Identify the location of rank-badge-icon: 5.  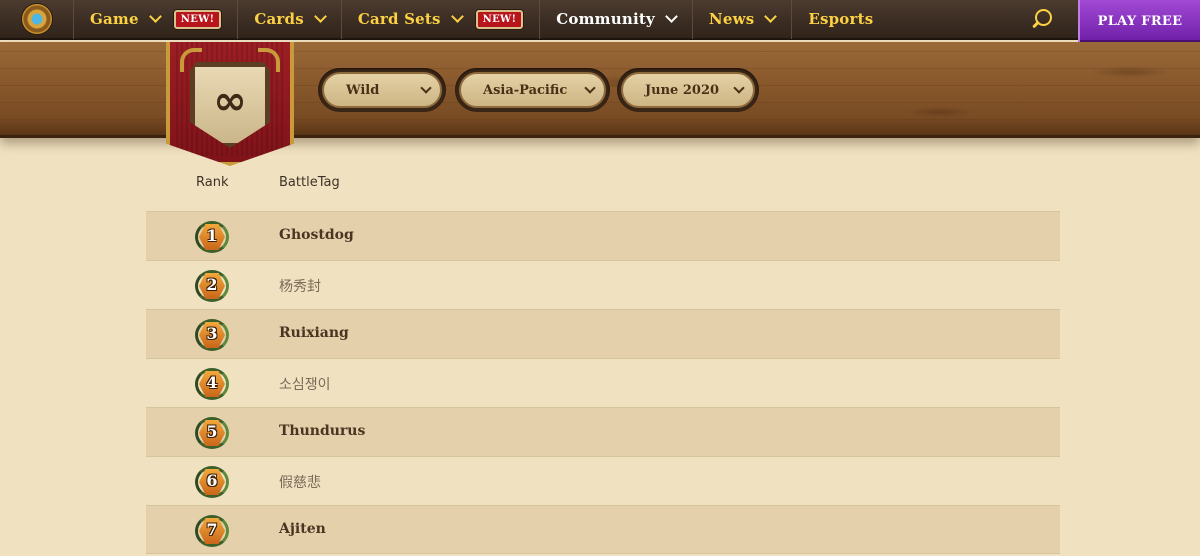
(212, 433).